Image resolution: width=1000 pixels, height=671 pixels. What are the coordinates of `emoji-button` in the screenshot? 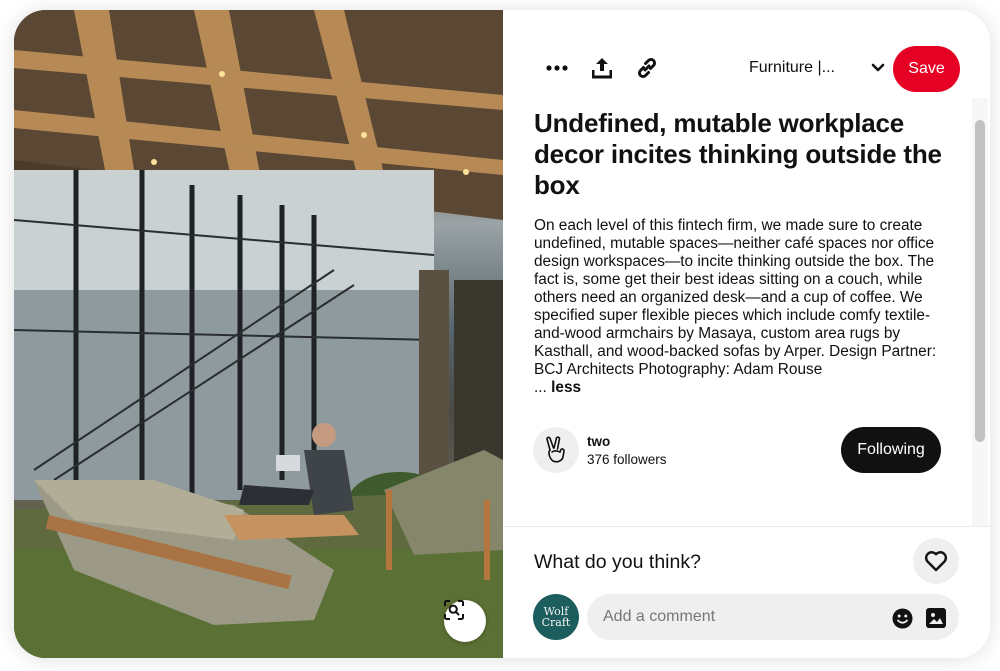 It's located at (902, 618).